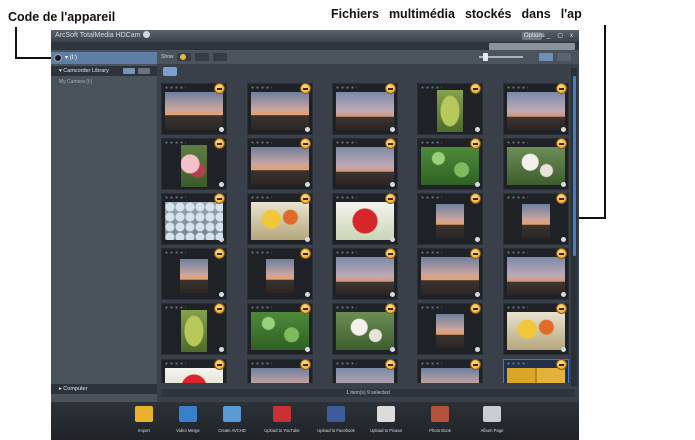 The image size is (695, 440). I want to click on help-icon, so click(147, 34).